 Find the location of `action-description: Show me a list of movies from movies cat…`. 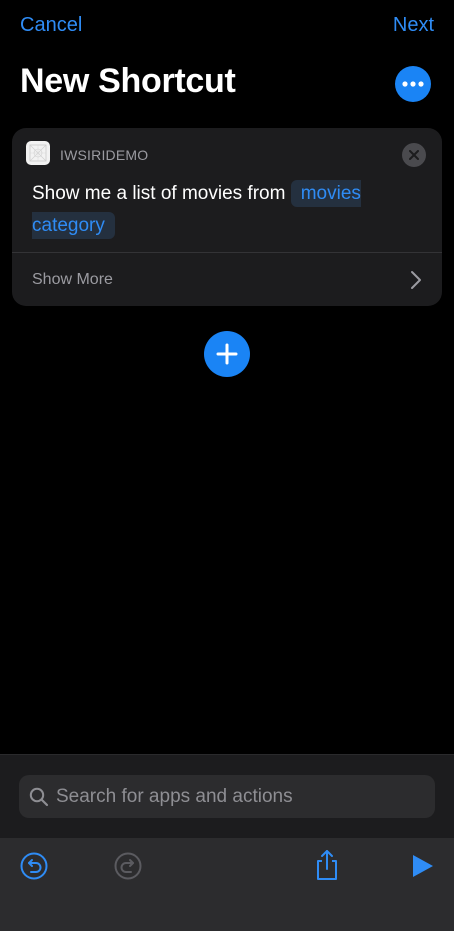

action-description: Show me a list of movies from movies cat… is located at coordinates (232, 210).